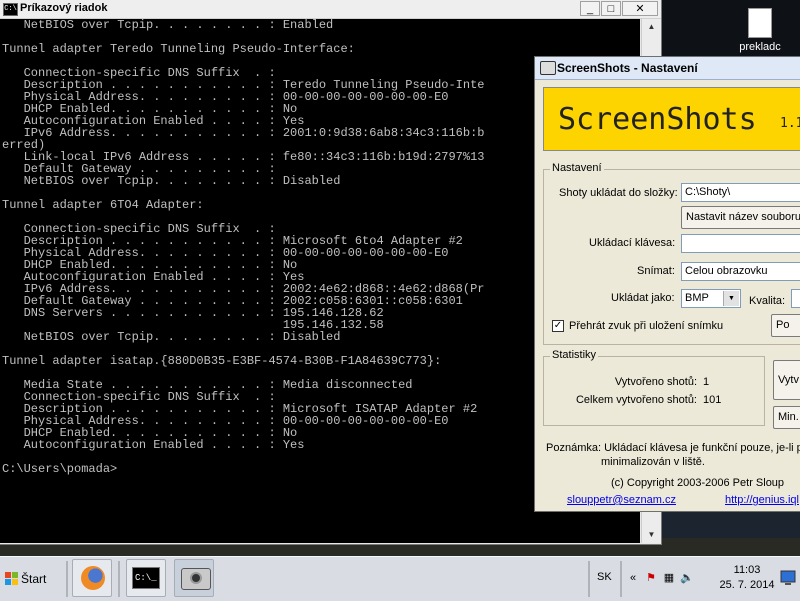 The width and height of the screenshot is (800, 601). Describe the element at coordinates (740, 271) in the screenshot. I see `capture-select: Celou obrazovku` at that location.